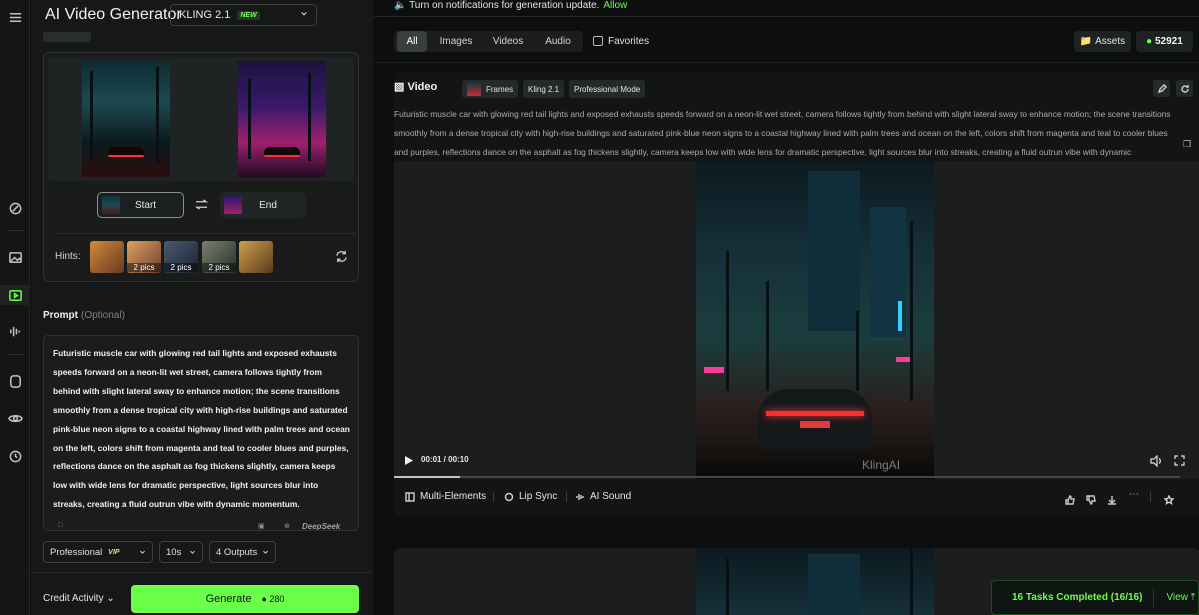 Image resolution: width=1199 pixels, height=615 pixels. What do you see at coordinates (73, 598) in the screenshot?
I see `credit-activity-label: Credit Activity` at bounding box center [73, 598].